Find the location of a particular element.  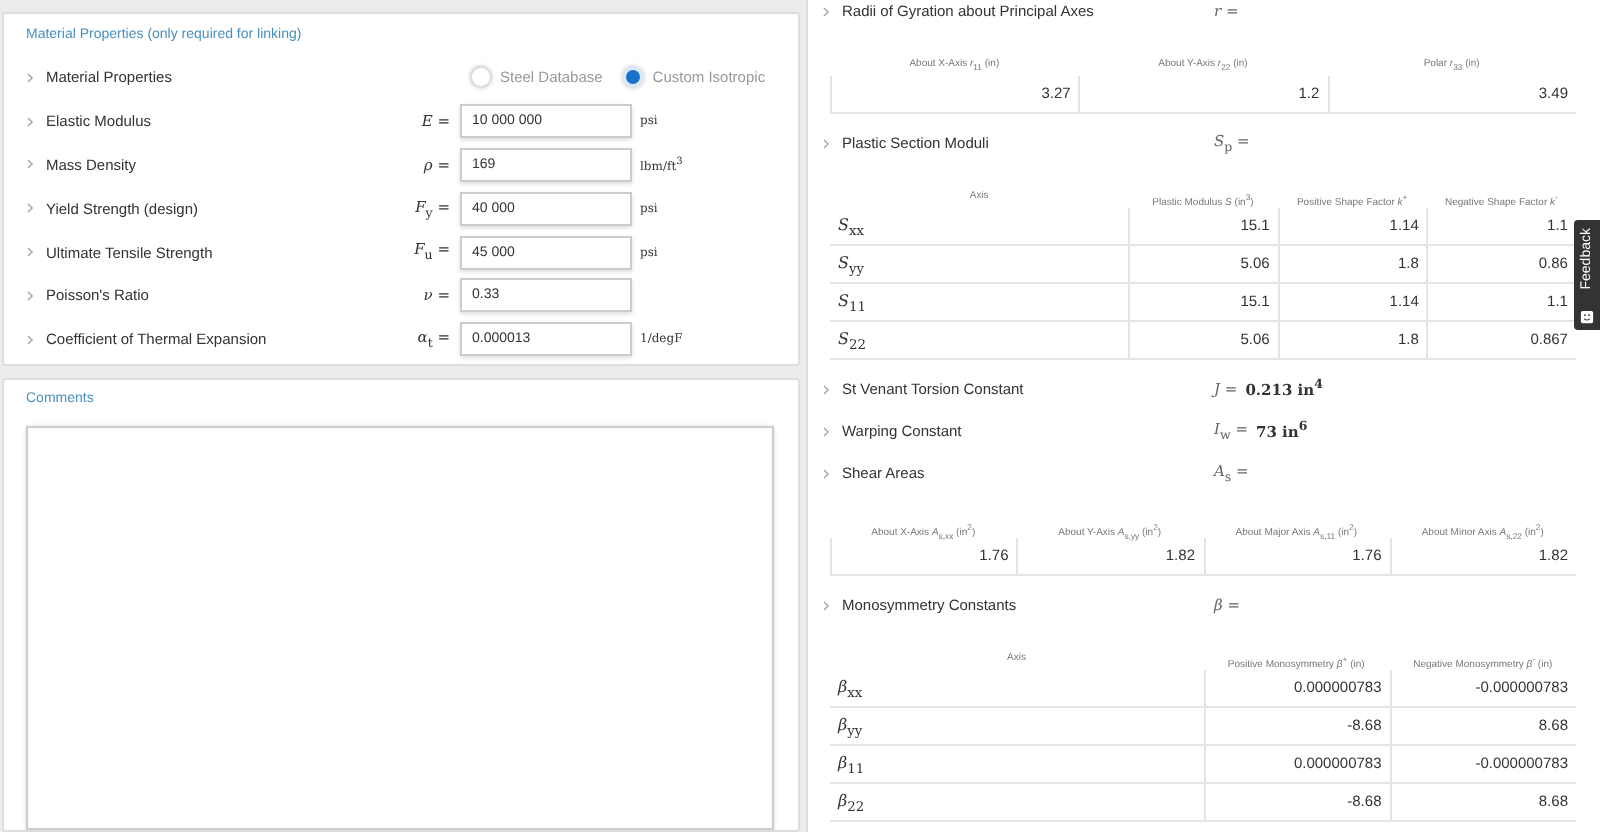

table-cell: S$_{xx}$ is located at coordinates (979, 227).